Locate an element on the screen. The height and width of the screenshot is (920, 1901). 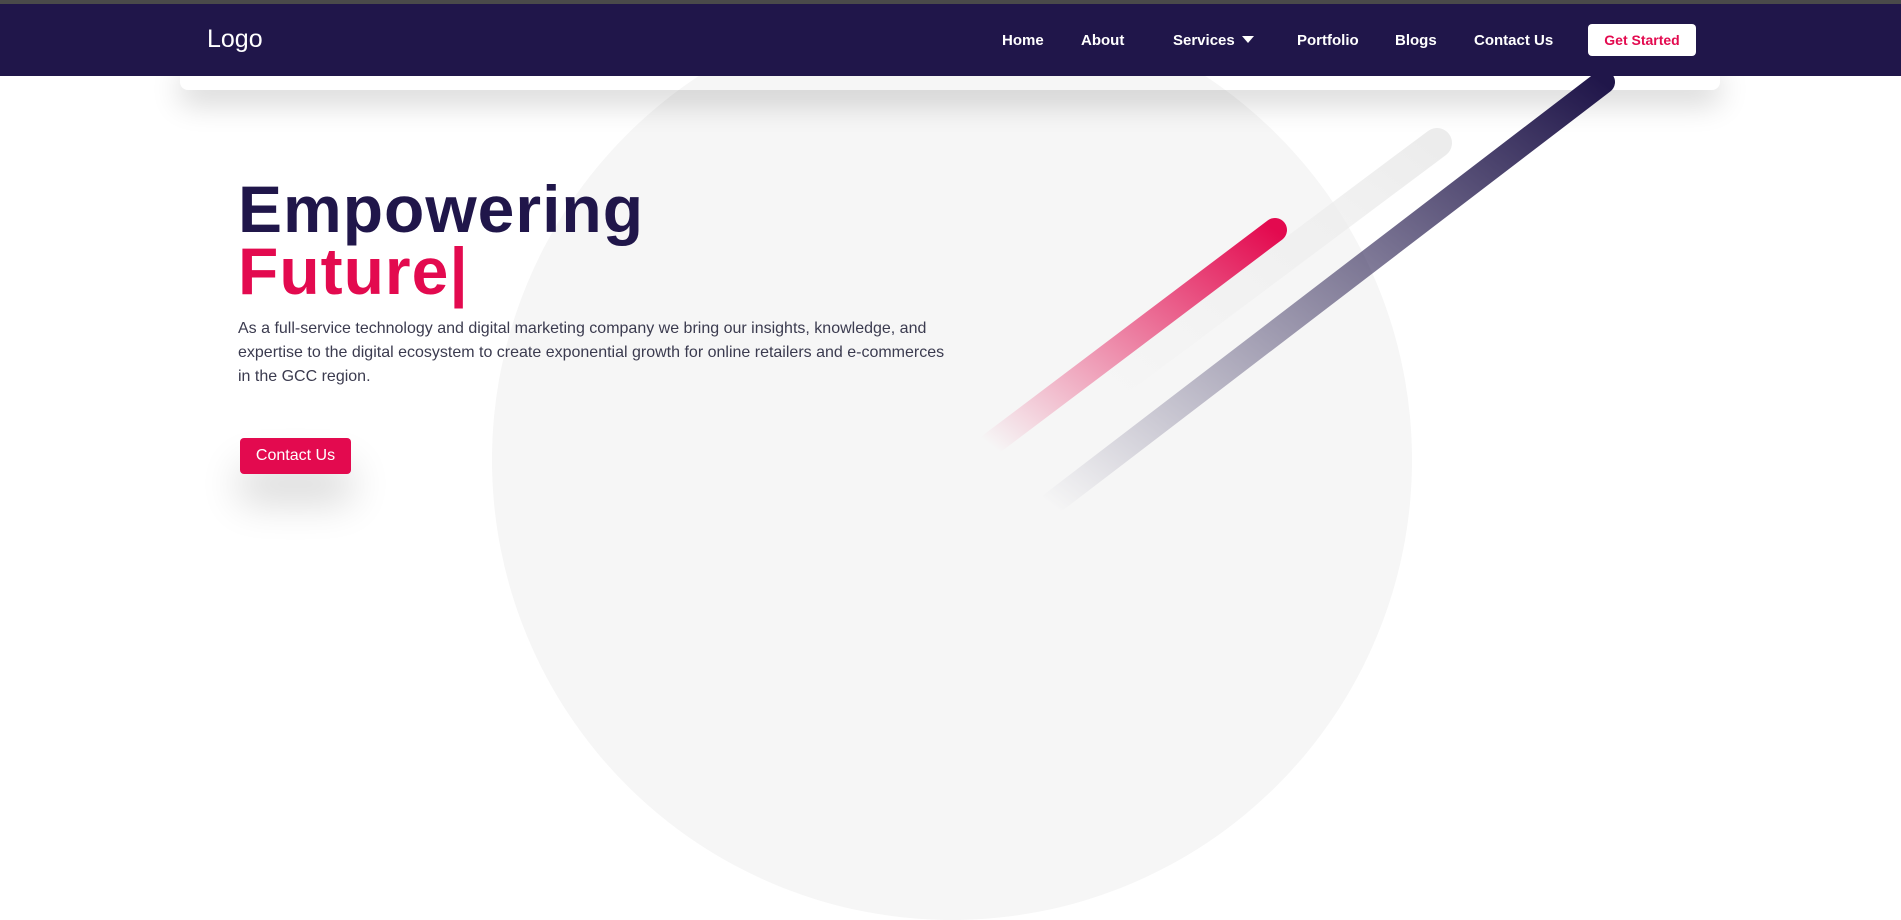
nav-about: About is located at coordinates (1102, 40).